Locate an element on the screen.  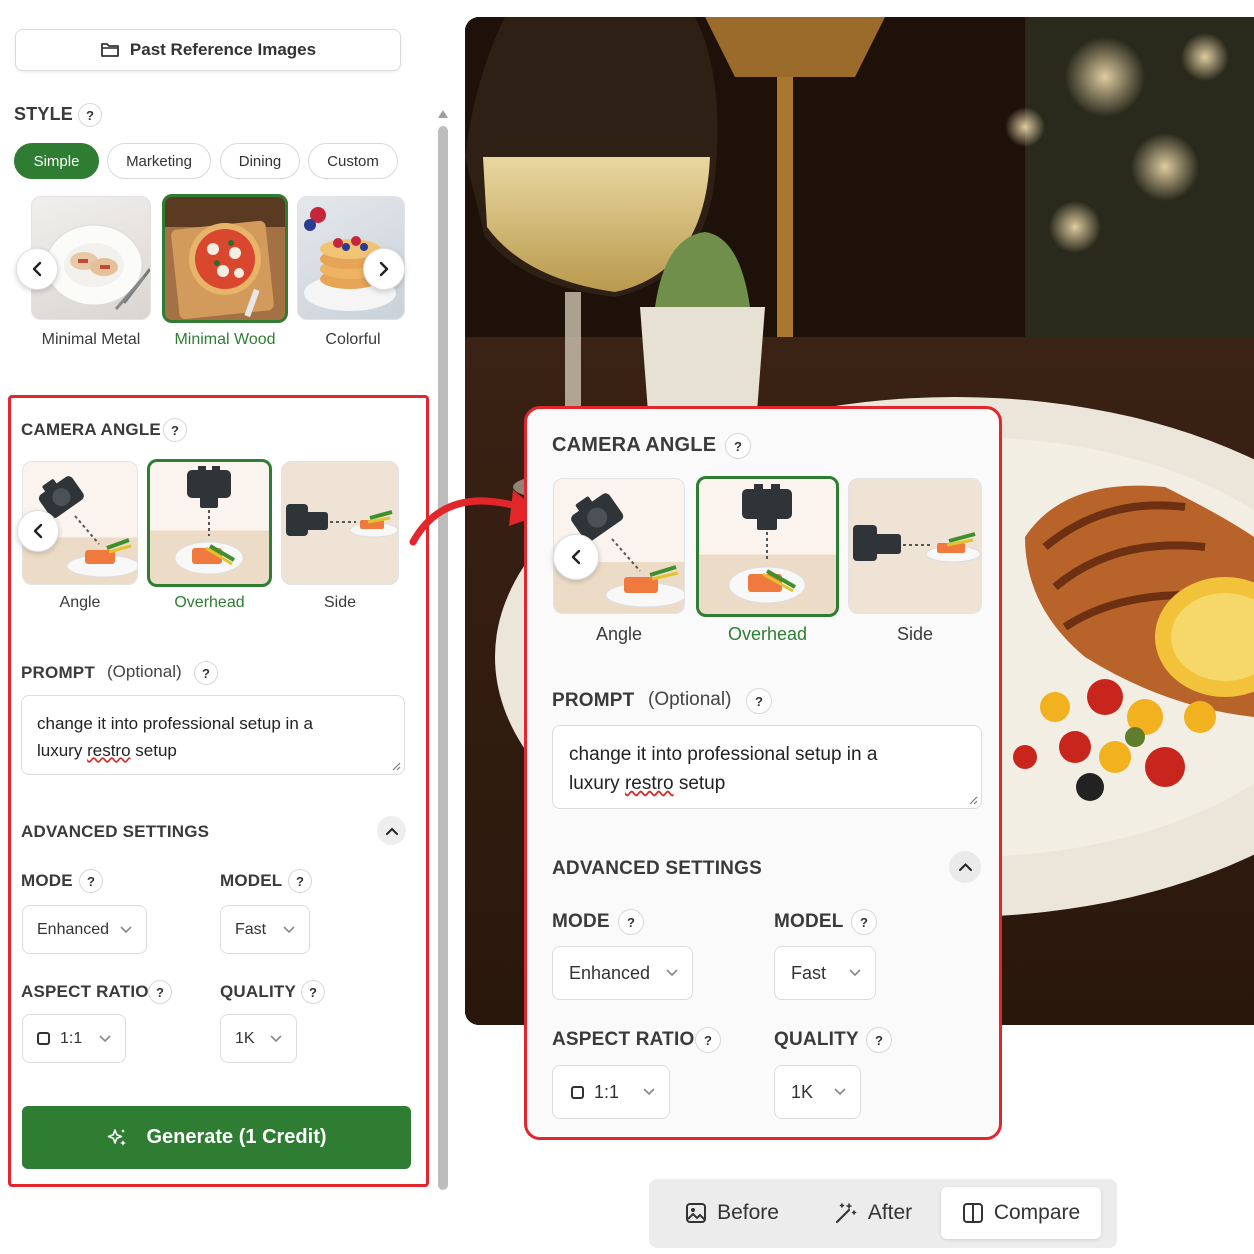
style-caption-minimal-metal: Minimal Metal is located at coordinates (91, 339).